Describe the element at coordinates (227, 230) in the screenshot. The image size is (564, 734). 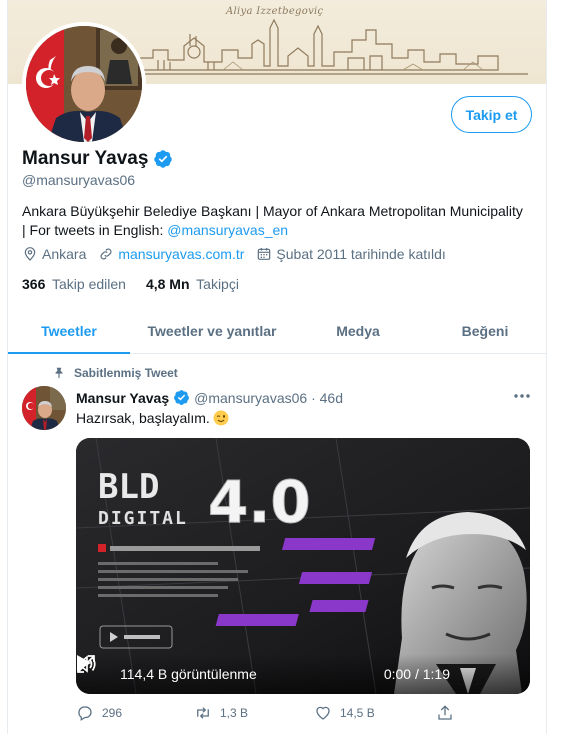
I see `bio-mention-link: @mansuryavas_en` at that location.